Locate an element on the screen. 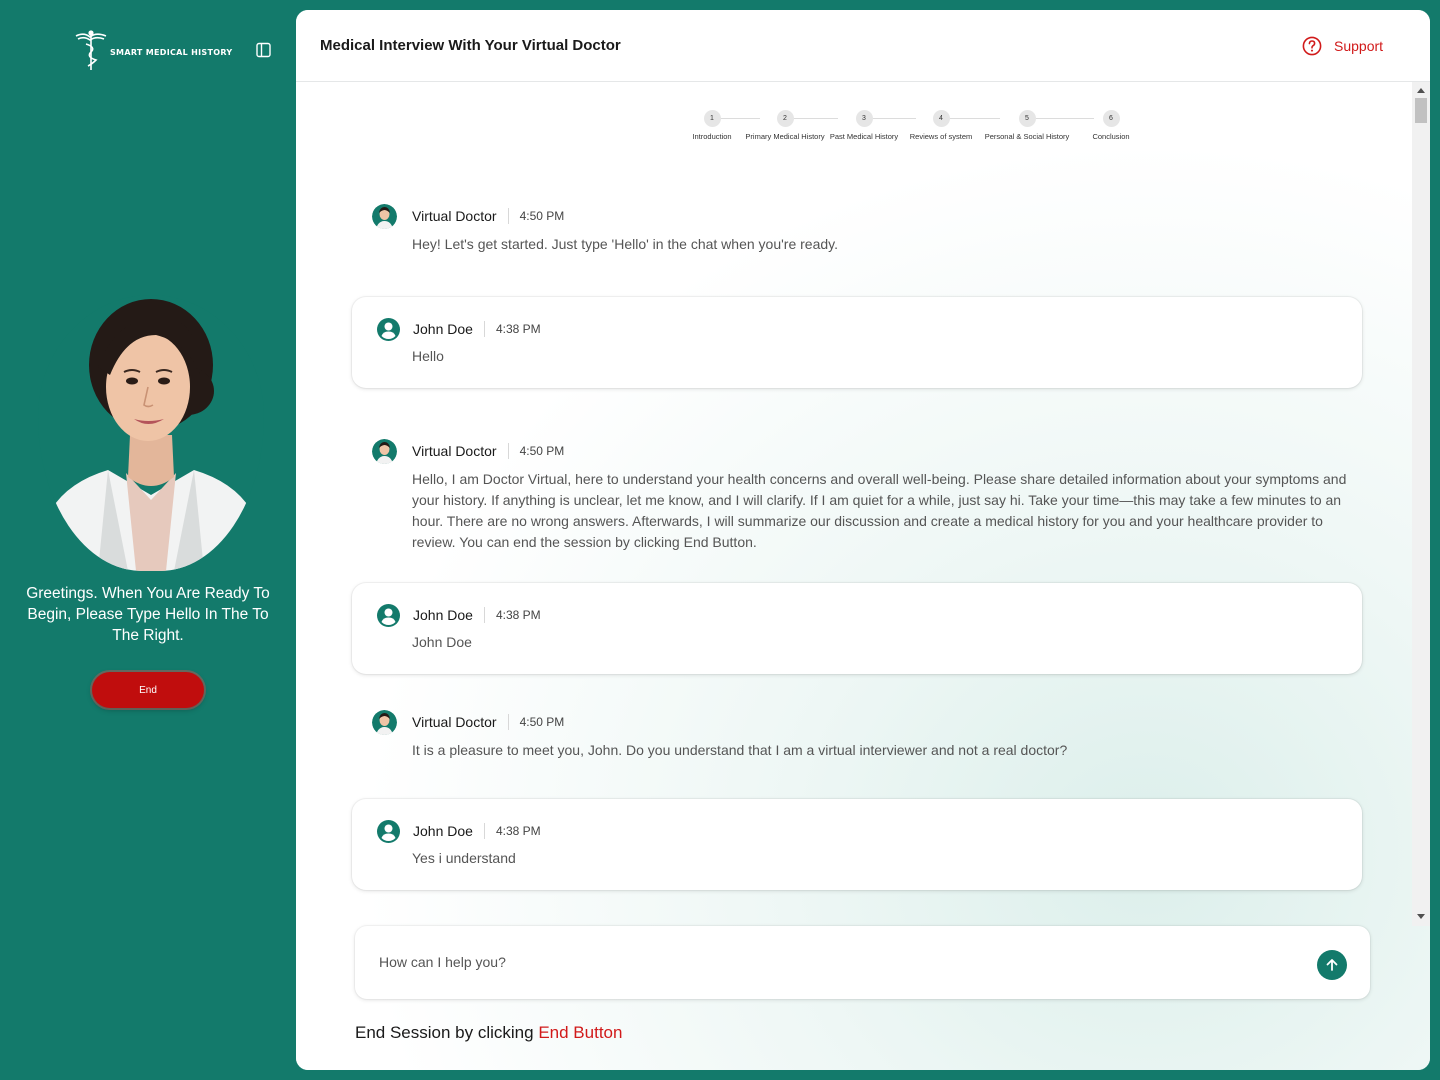 This screenshot has height=1080, width=1440. step-past-medical-history: 3 Past Medical History is located at coordinates (864, 125).